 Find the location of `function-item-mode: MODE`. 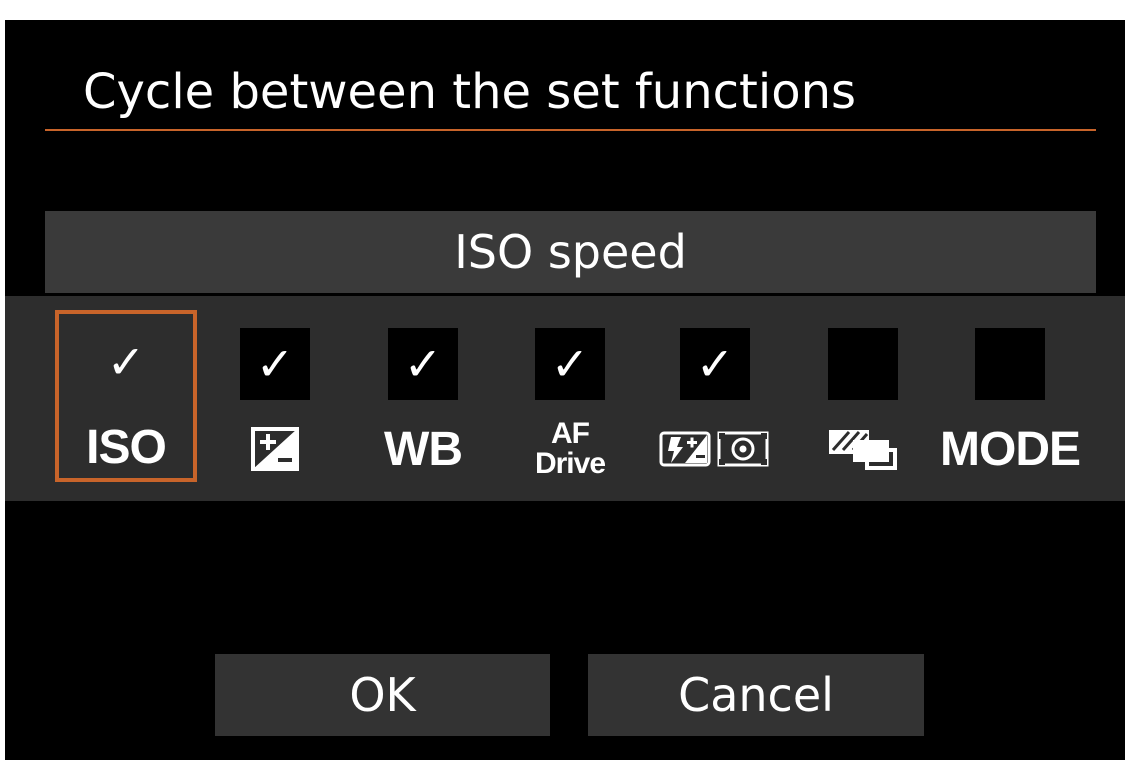

function-item-mode: MODE is located at coordinates (1010, 402).